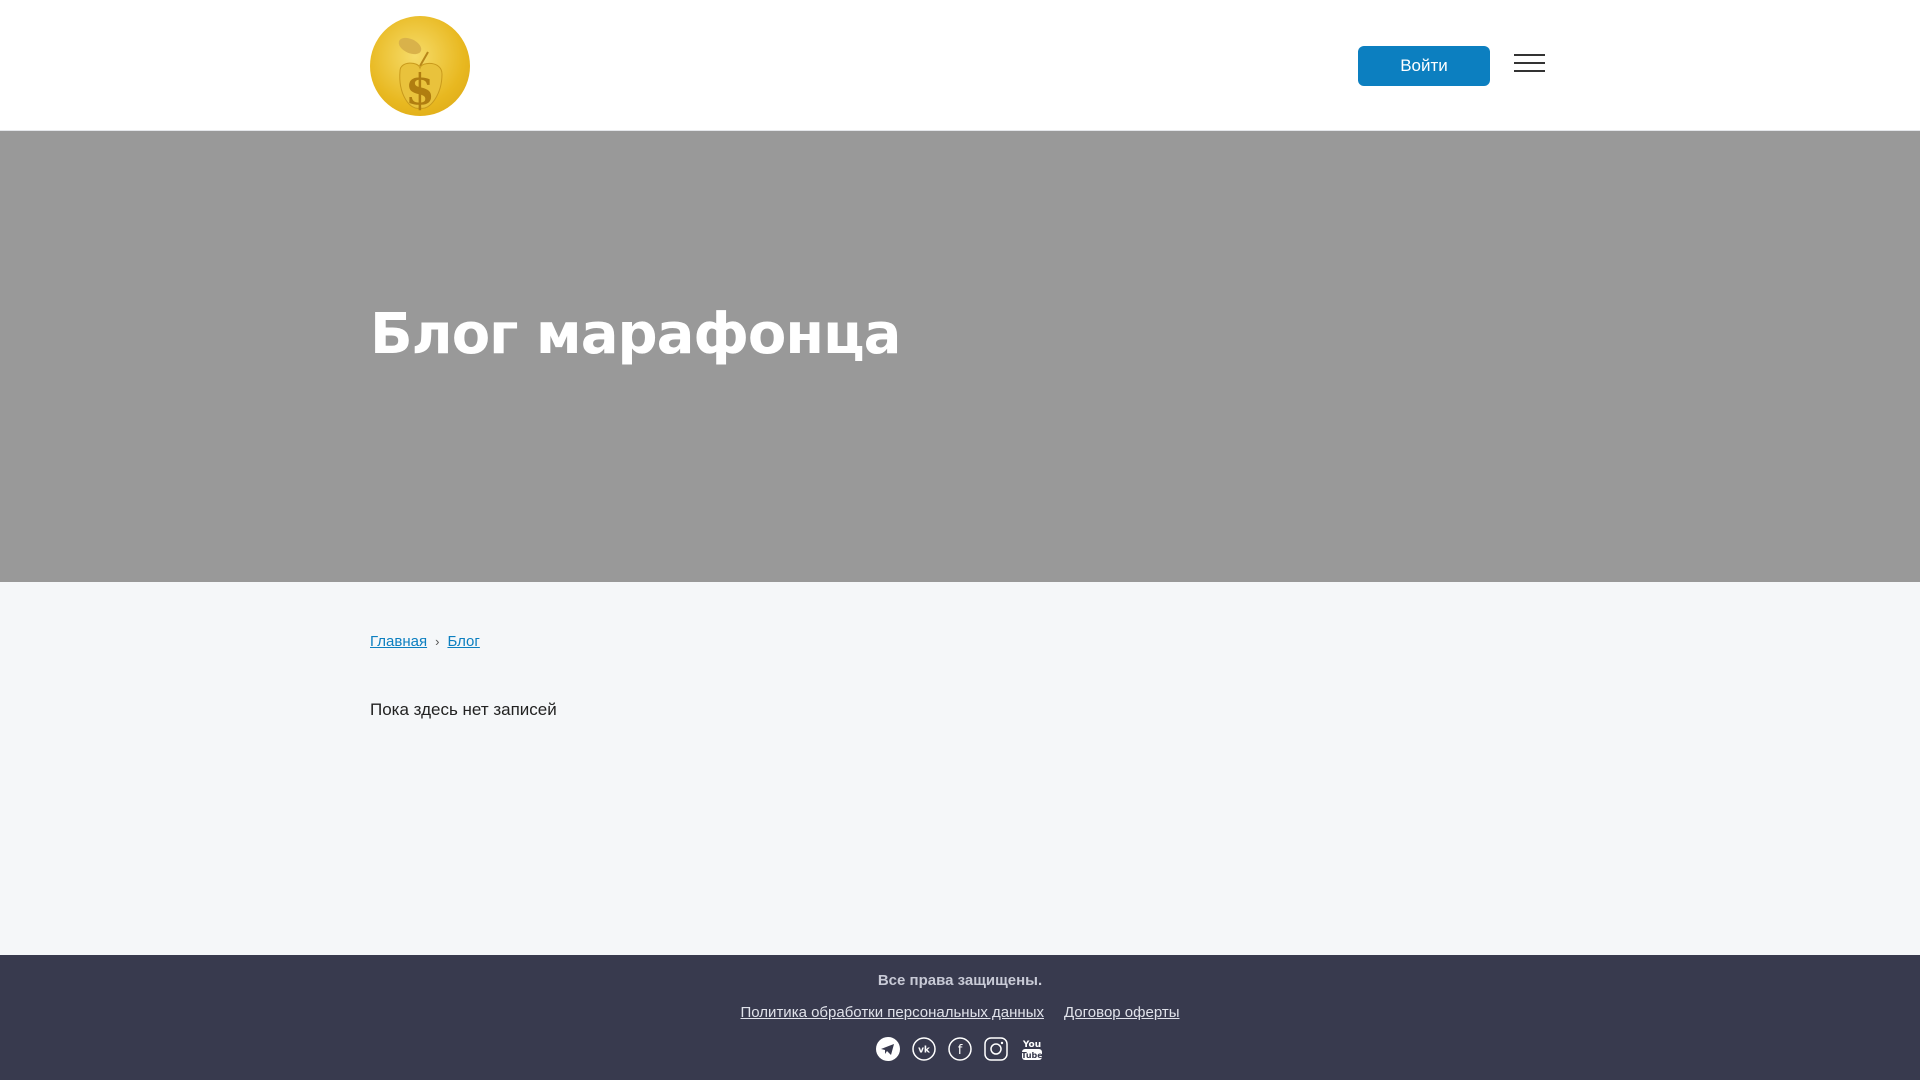  I want to click on svg-text: f, so click(960, 1050).